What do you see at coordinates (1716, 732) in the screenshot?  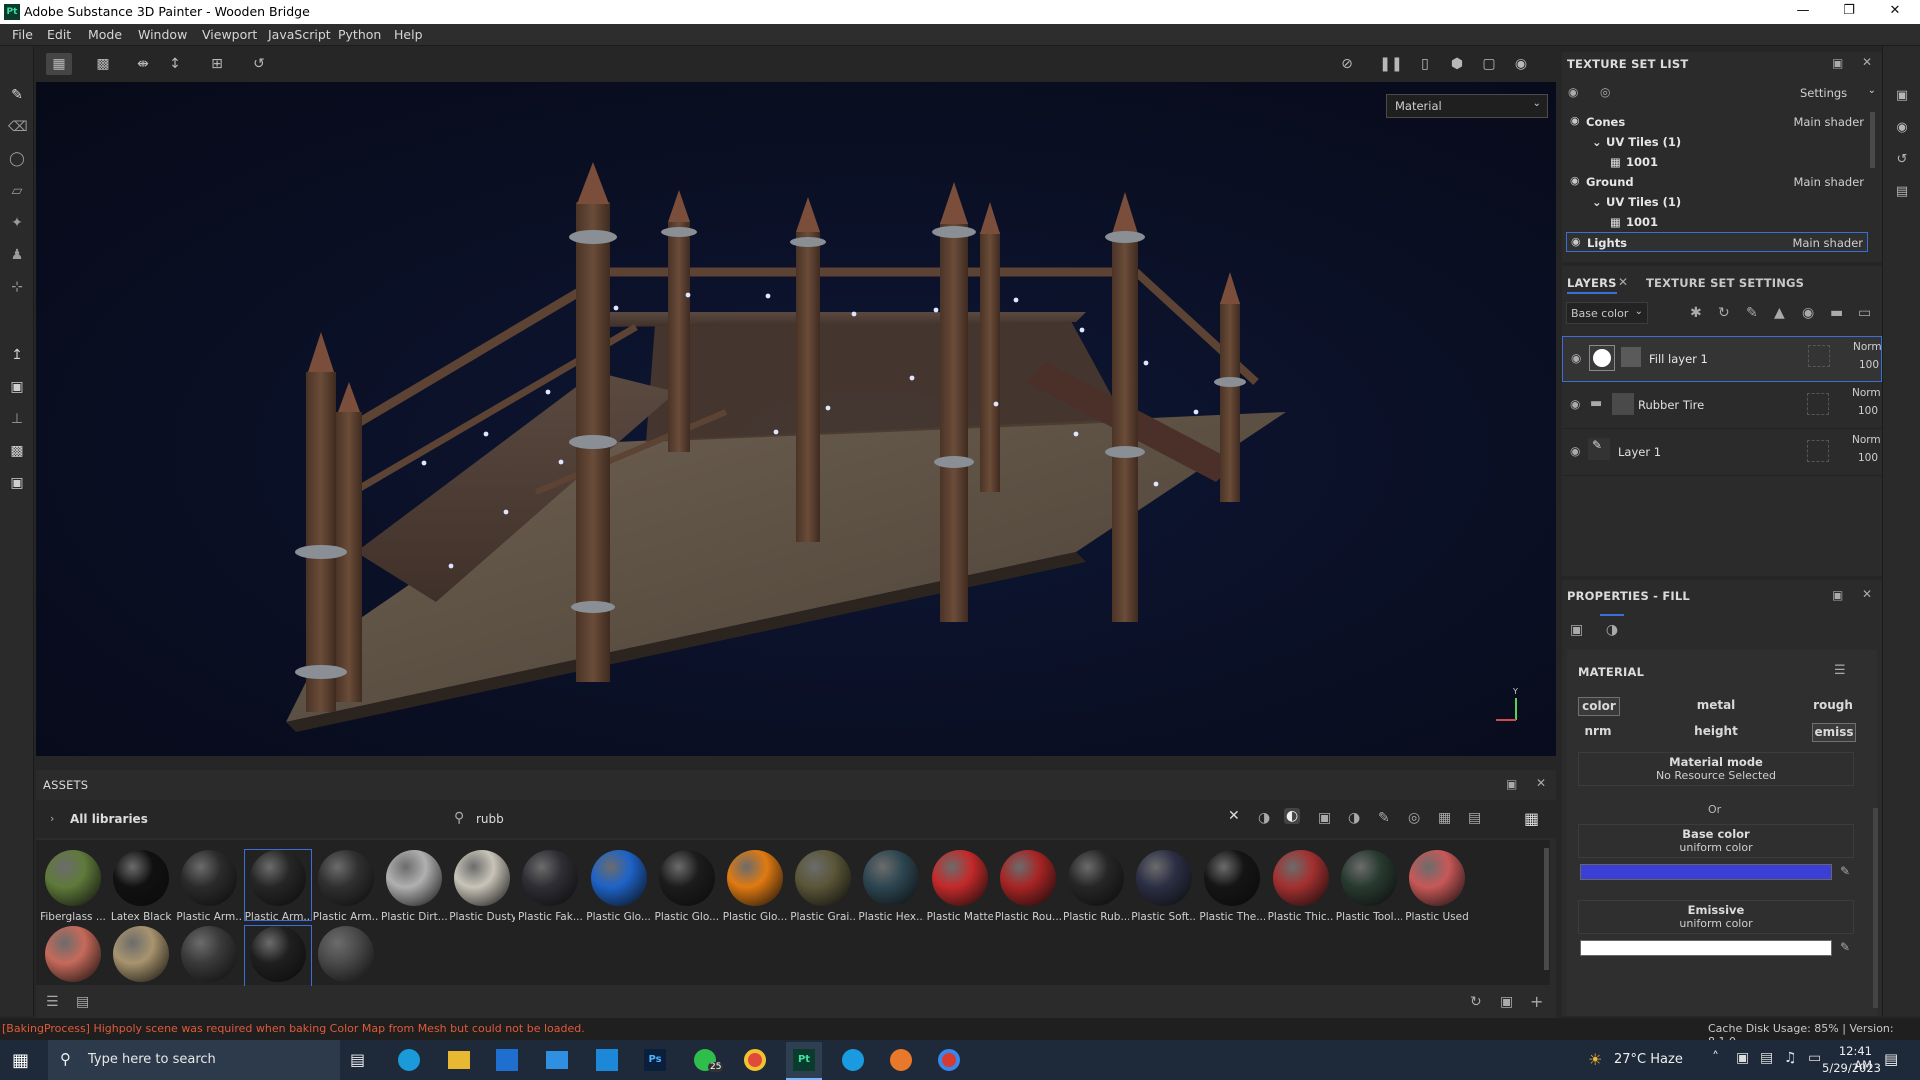 I see `chip-height: height` at bounding box center [1716, 732].